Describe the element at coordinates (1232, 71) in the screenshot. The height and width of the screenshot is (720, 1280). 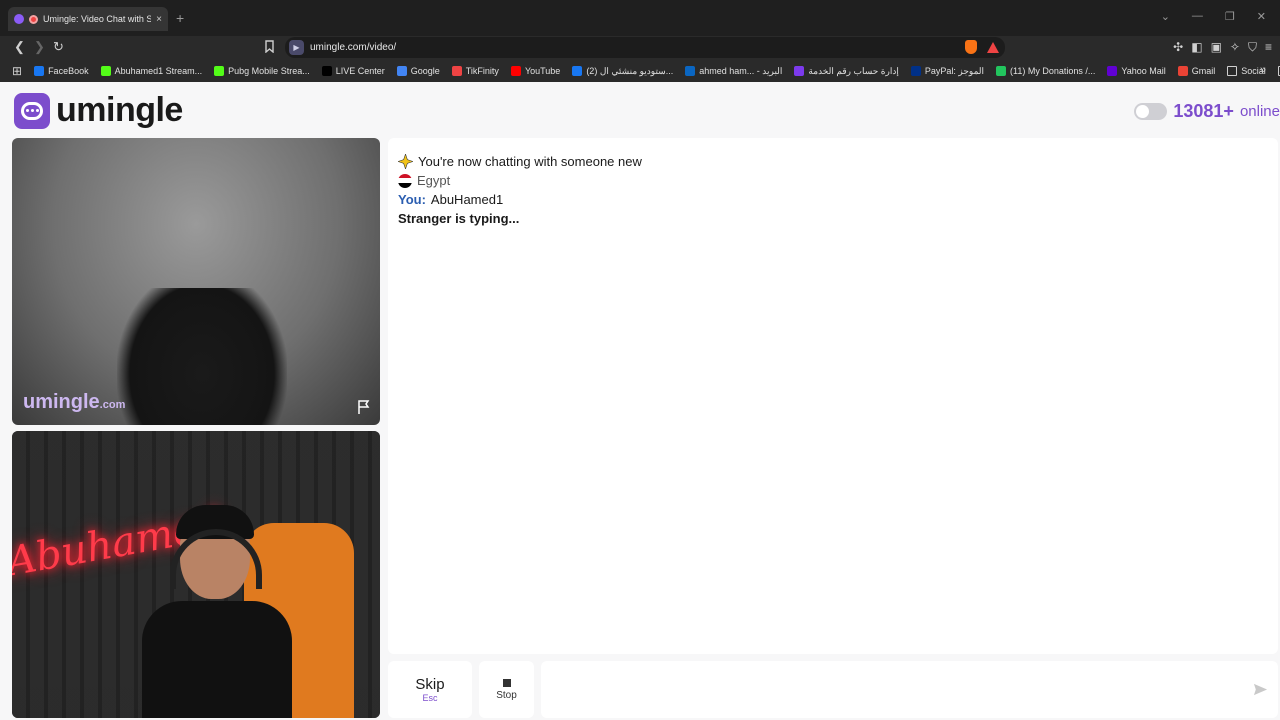
I see `folder-icon` at that location.